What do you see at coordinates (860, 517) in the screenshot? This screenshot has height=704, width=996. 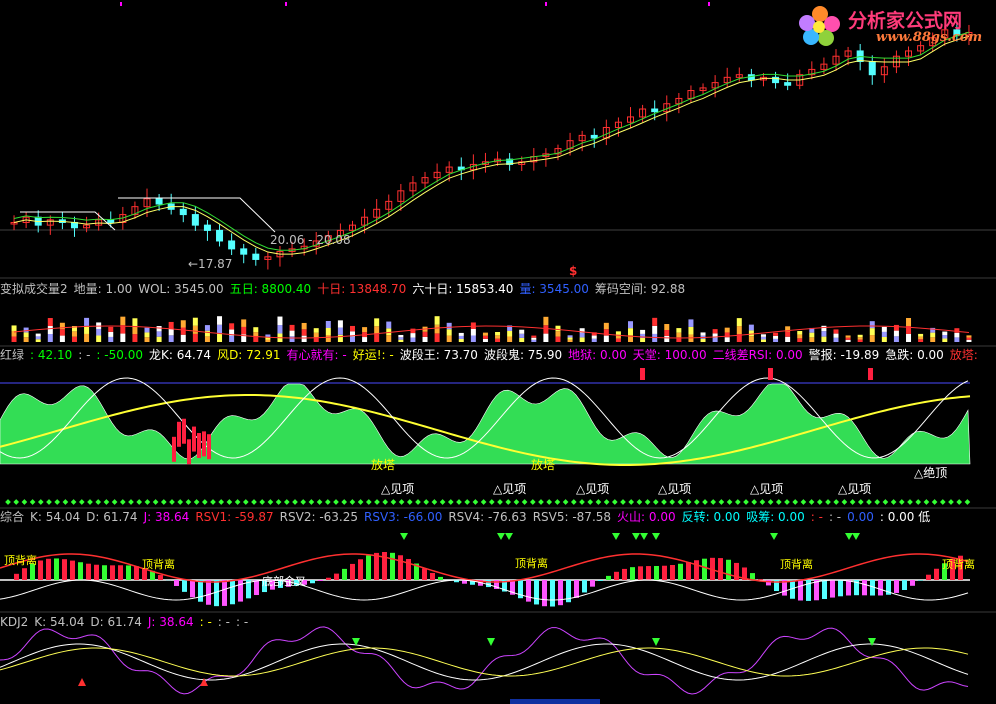 I see `rsv-bar-item: 0.00` at bounding box center [860, 517].